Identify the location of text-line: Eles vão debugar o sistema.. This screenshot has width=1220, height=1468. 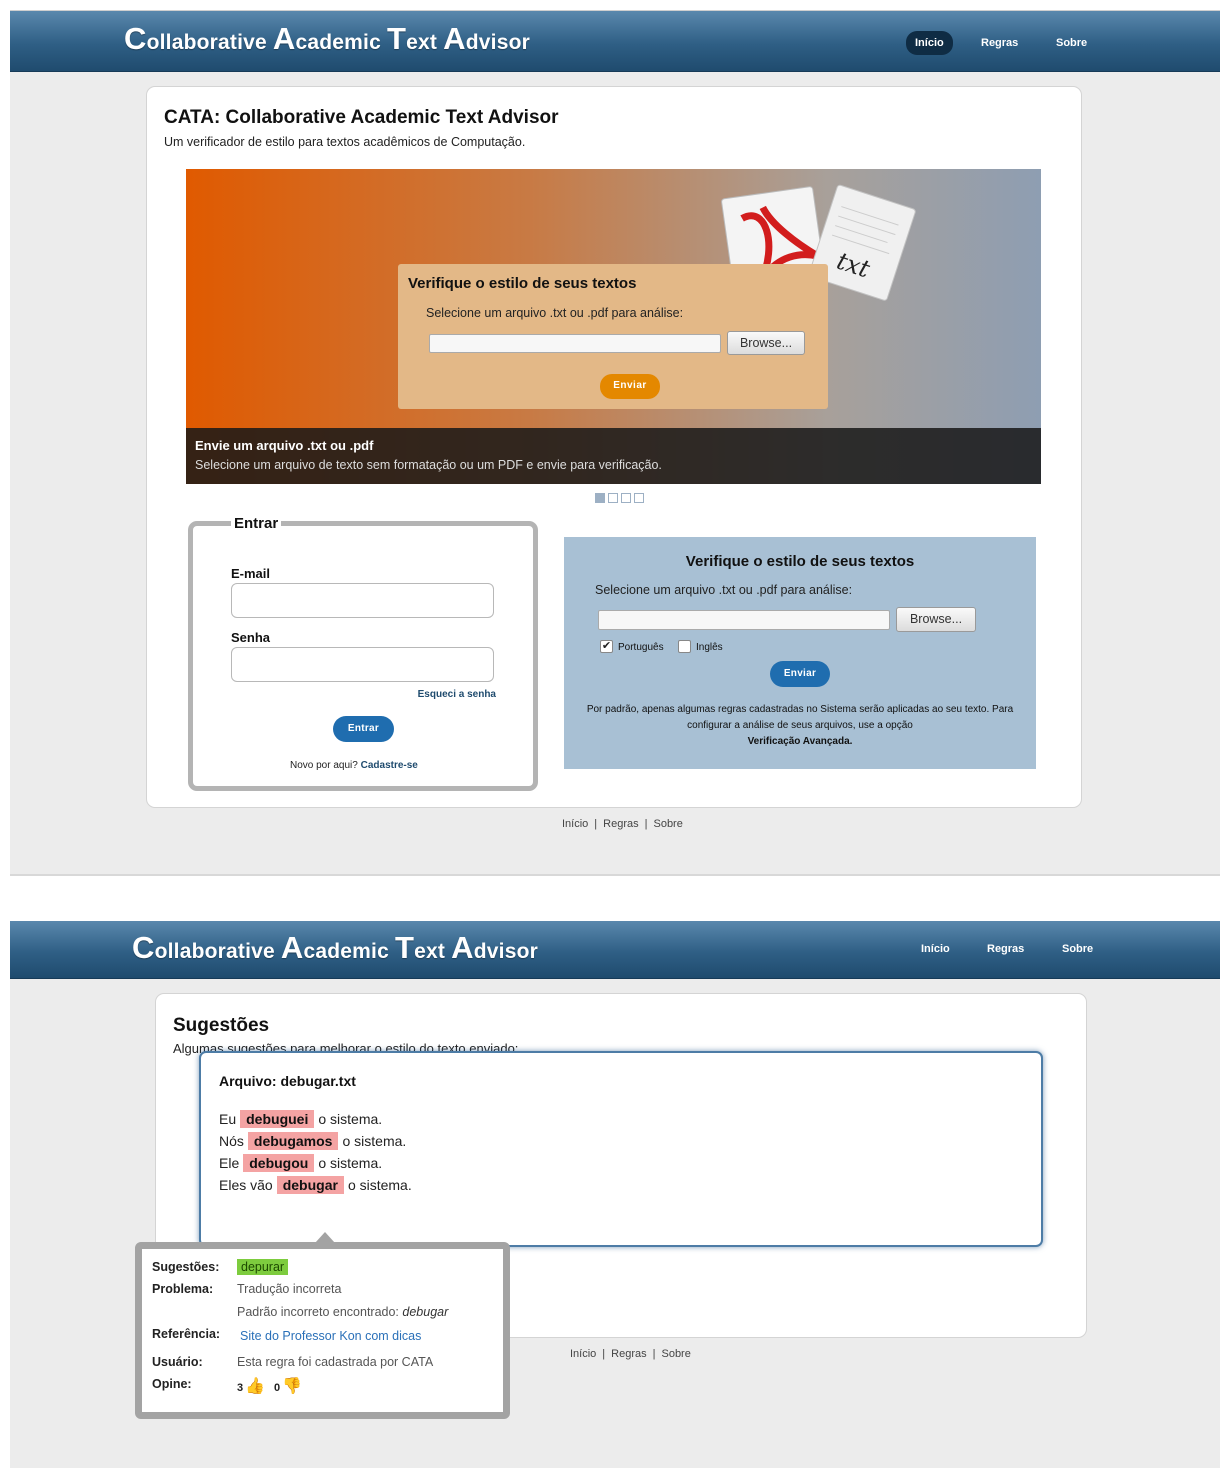
(315, 1185).